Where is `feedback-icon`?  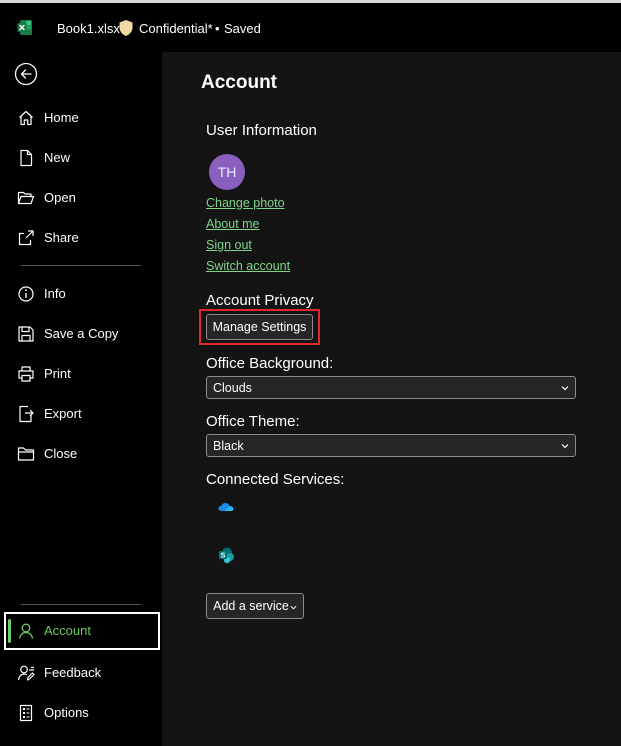 feedback-icon is located at coordinates (26, 673).